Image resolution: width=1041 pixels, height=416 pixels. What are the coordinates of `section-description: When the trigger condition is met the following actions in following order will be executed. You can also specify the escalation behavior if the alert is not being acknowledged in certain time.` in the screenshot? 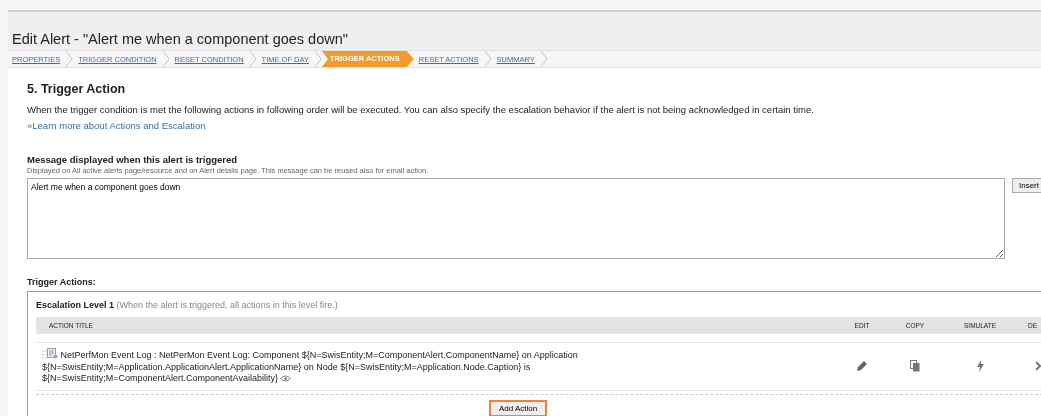 It's located at (421, 109).